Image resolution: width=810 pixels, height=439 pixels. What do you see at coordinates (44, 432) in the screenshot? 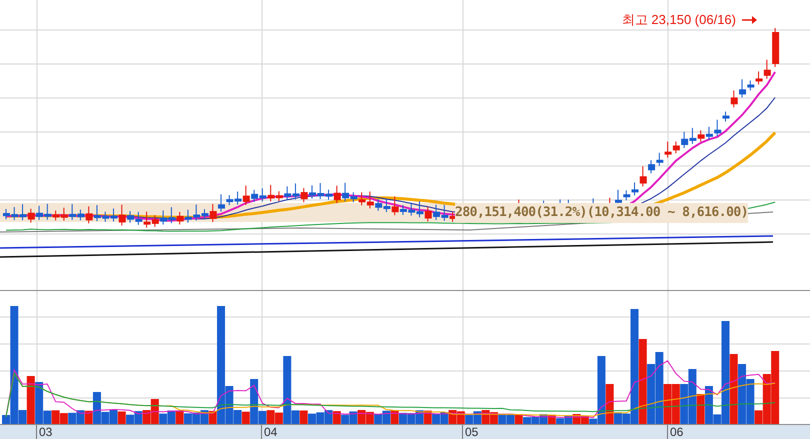
I see `x-axis-label: 03` at bounding box center [44, 432].